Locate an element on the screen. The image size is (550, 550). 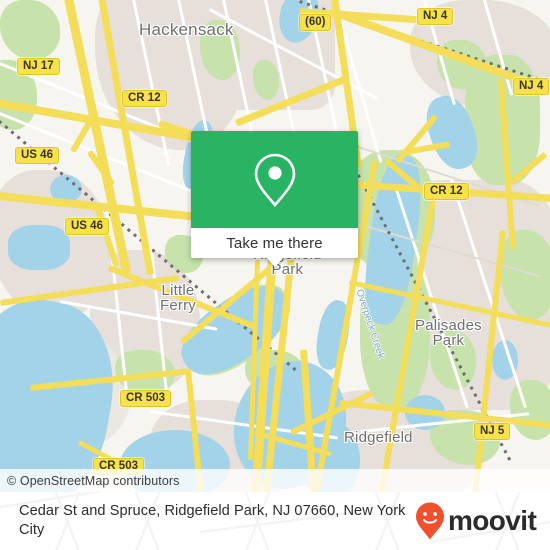
shield-nj4-top: NJ 4 is located at coordinates (435, 16).